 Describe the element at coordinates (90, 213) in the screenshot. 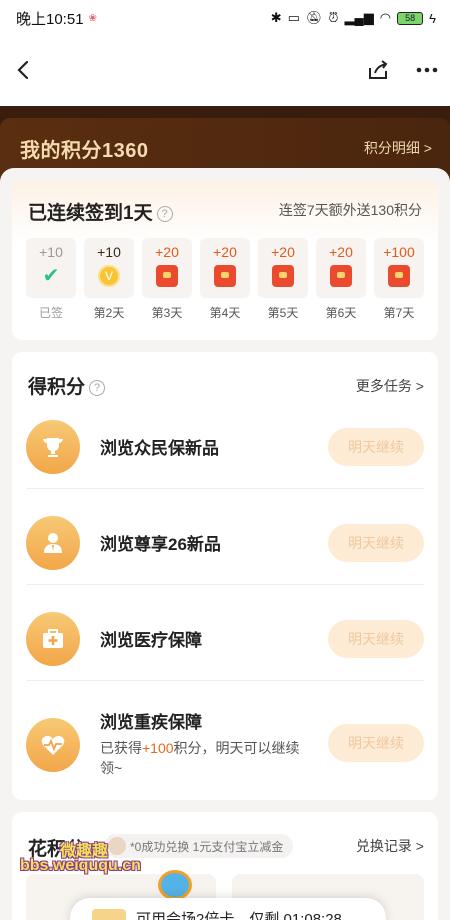

I see `checkin-title: 已连续签到1天` at that location.